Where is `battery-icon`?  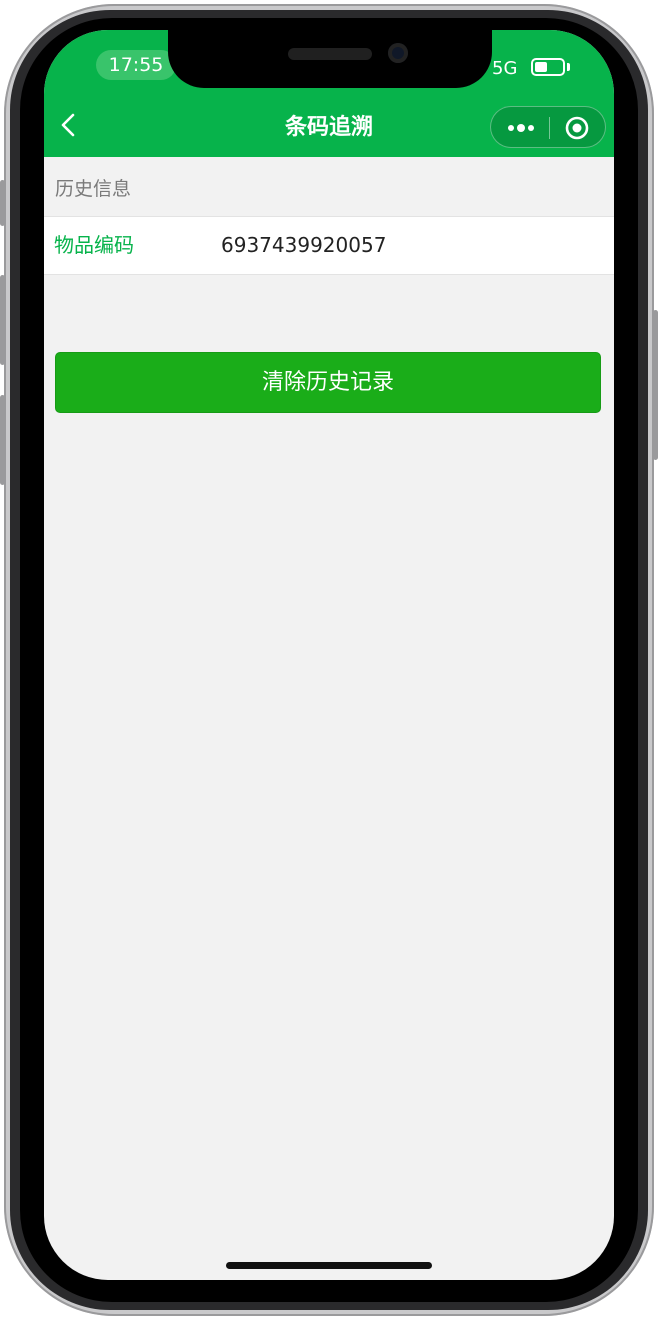
battery-icon is located at coordinates (548, 67).